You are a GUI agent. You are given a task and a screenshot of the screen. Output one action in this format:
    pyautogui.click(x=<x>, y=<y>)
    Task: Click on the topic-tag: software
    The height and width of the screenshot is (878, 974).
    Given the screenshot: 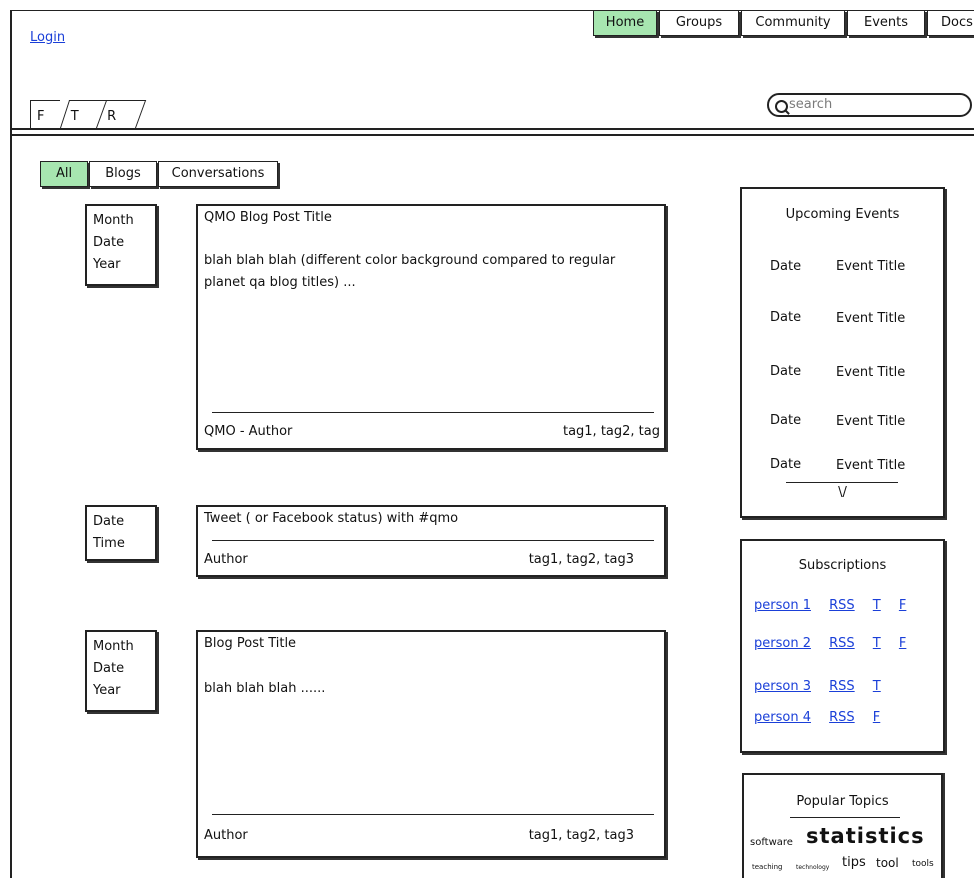 What is the action you would take?
    pyautogui.click(x=771, y=842)
    